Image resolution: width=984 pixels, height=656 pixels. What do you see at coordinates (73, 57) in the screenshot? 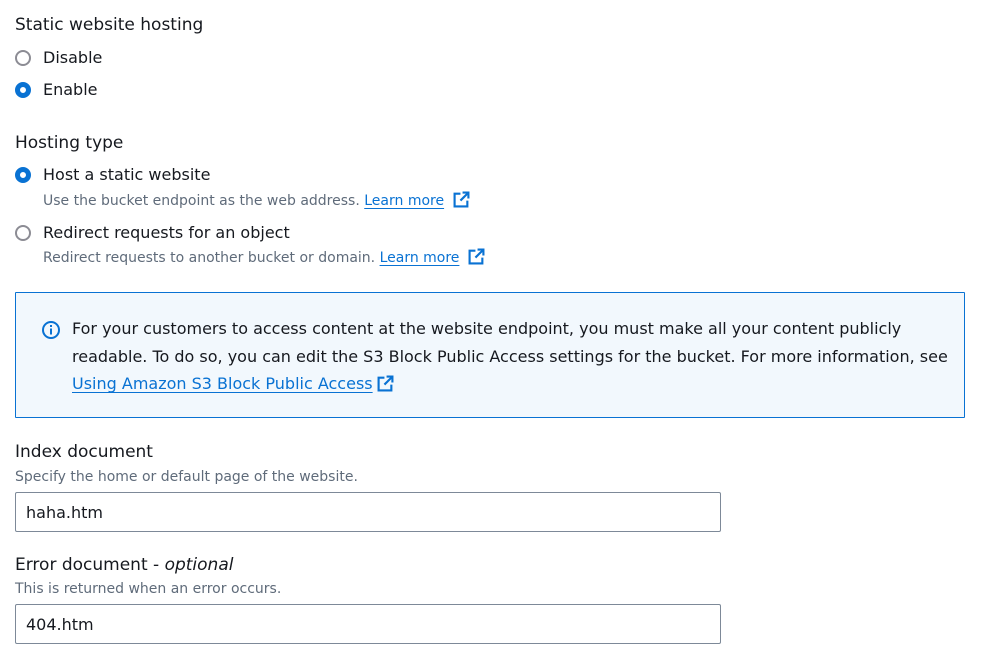
I see `radio-disable-label: Disable` at bounding box center [73, 57].